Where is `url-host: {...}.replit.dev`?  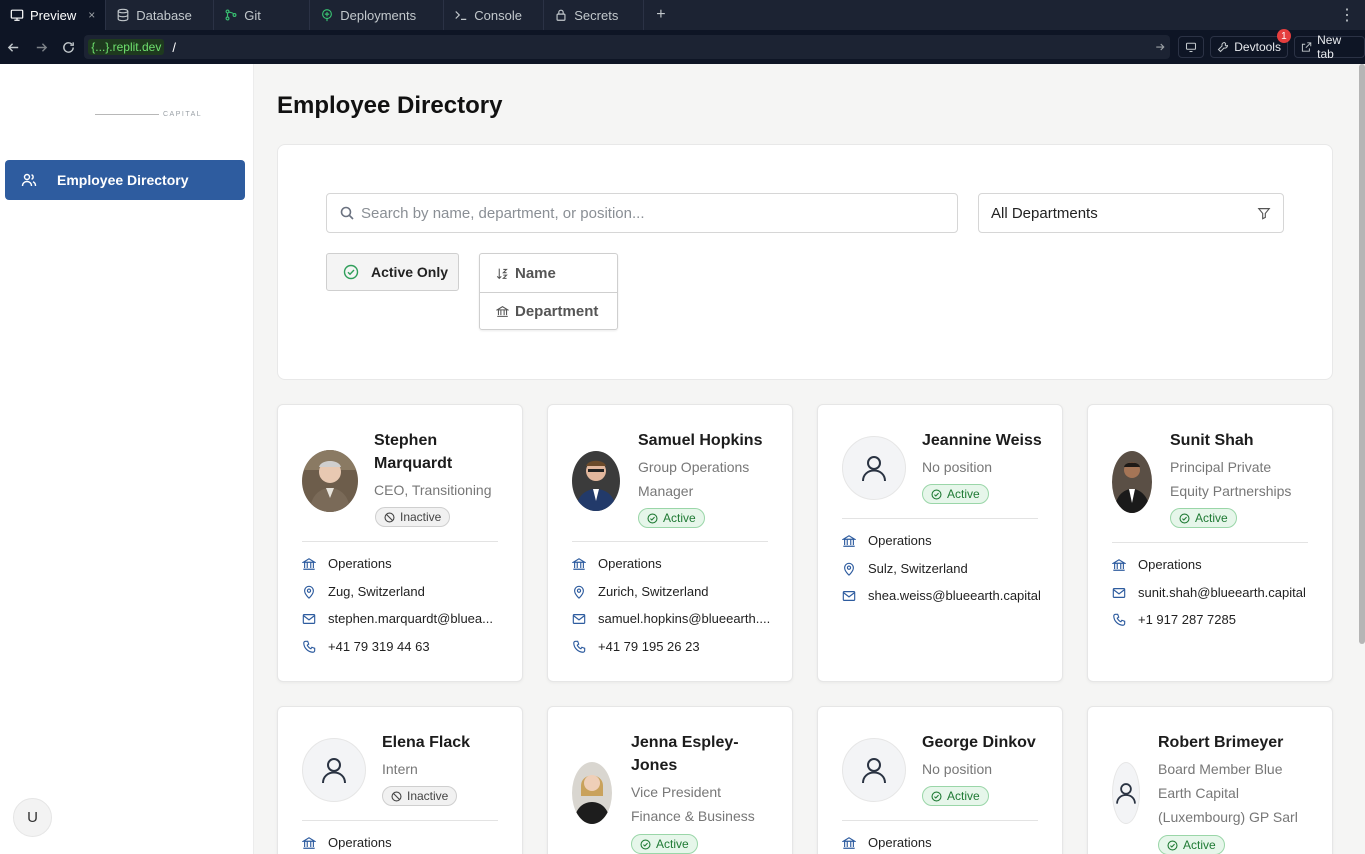
url-host: {...}.replit.dev is located at coordinates (126, 47).